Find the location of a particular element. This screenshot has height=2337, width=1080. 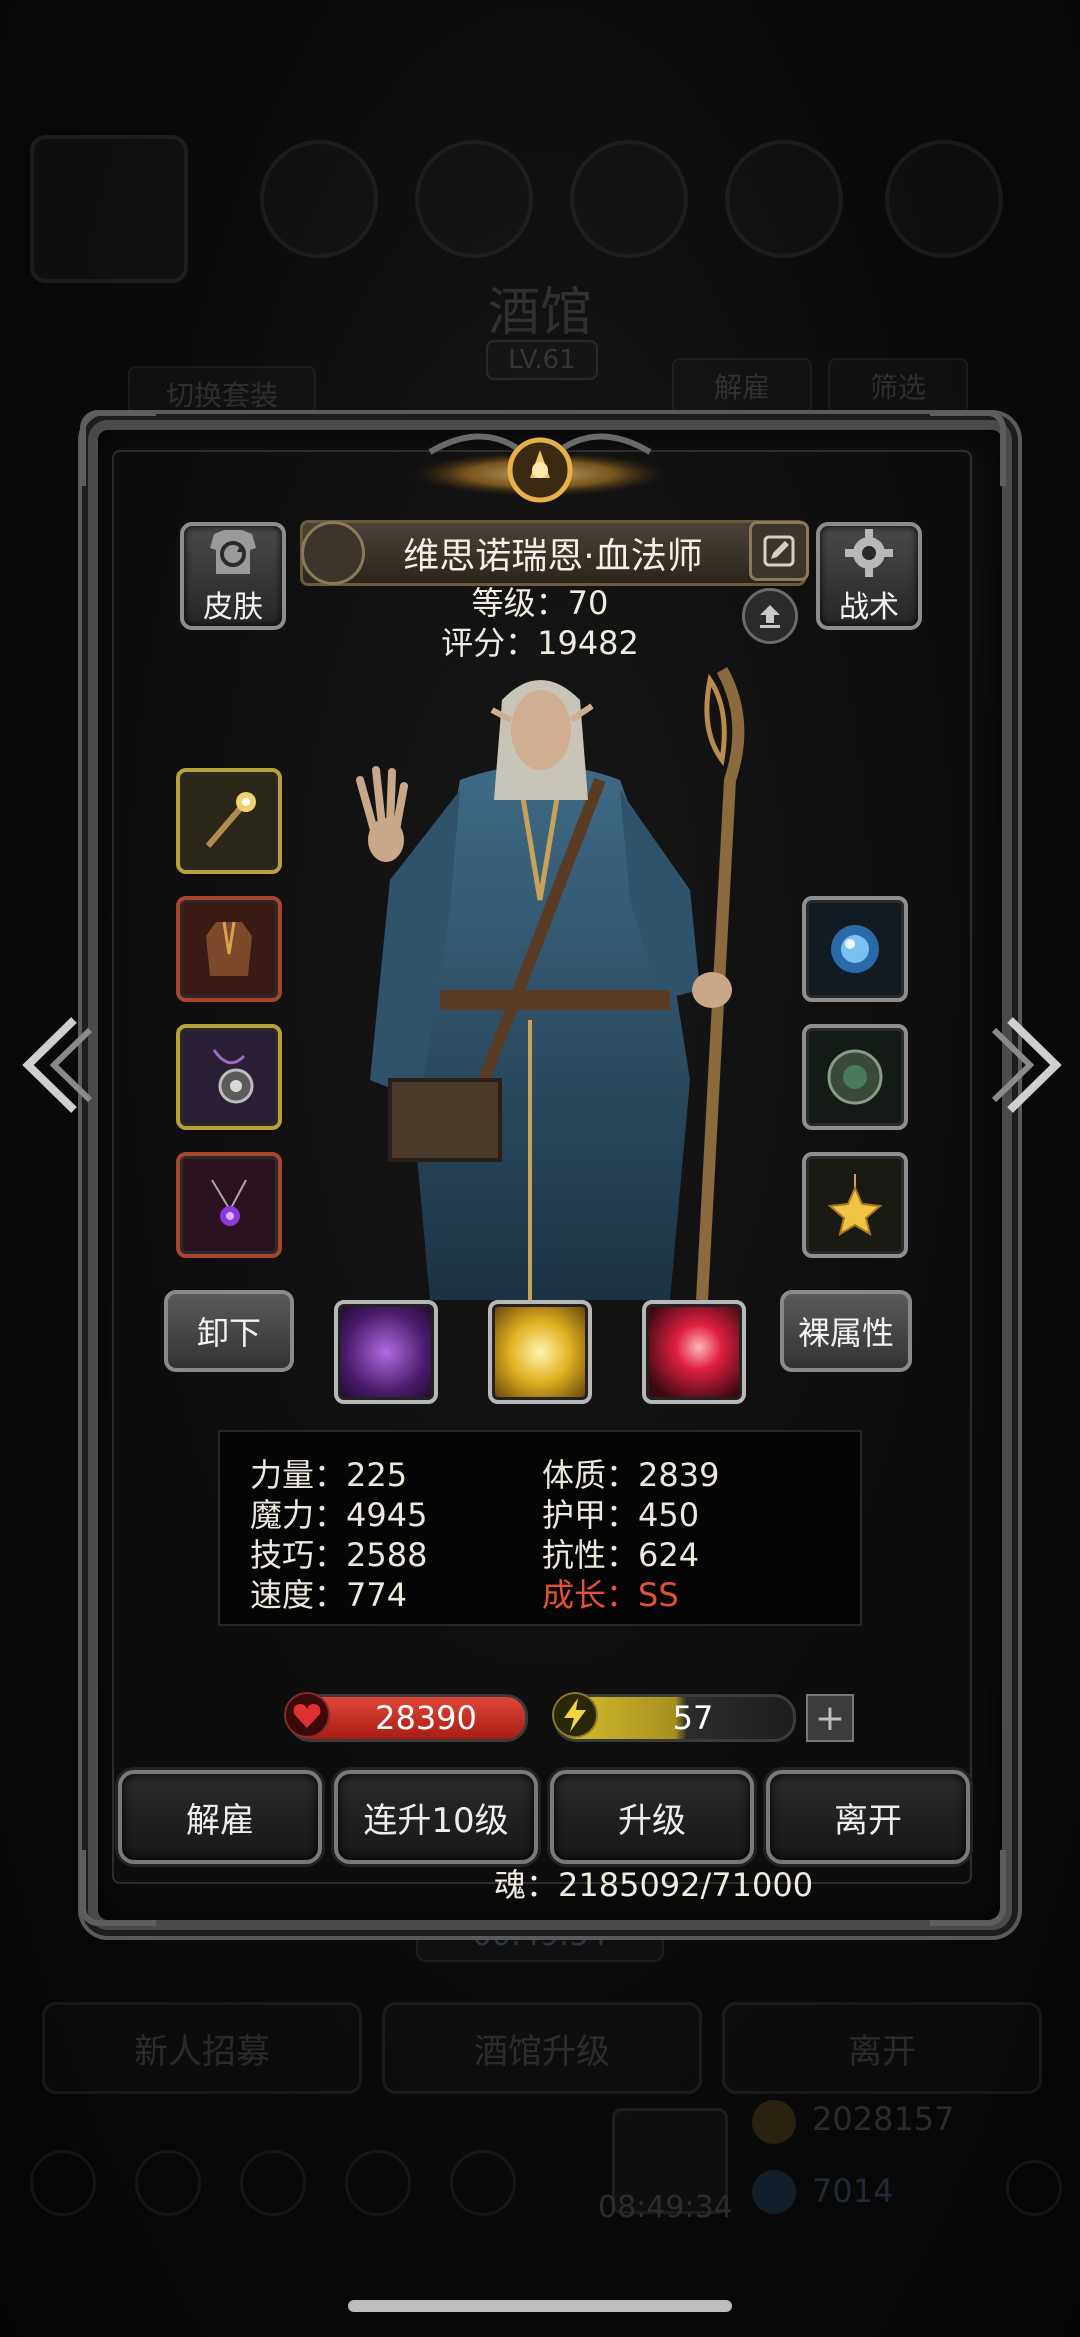

hero-name-plate: 维思诺瑞恩·血法师 is located at coordinates (554, 553).